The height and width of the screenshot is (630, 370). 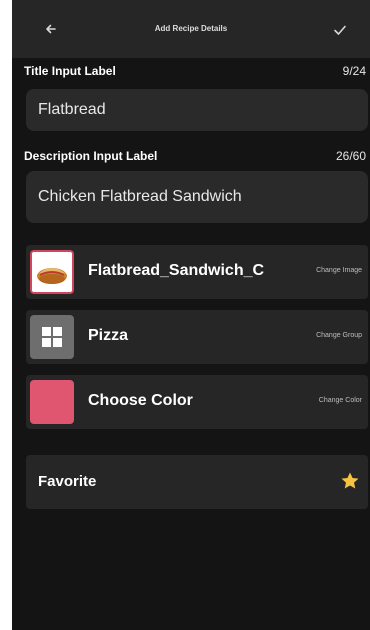 What do you see at coordinates (176, 270) in the screenshot?
I see `image-file-name: Flatbread_Sandwich_C` at bounding box center [176, 270].